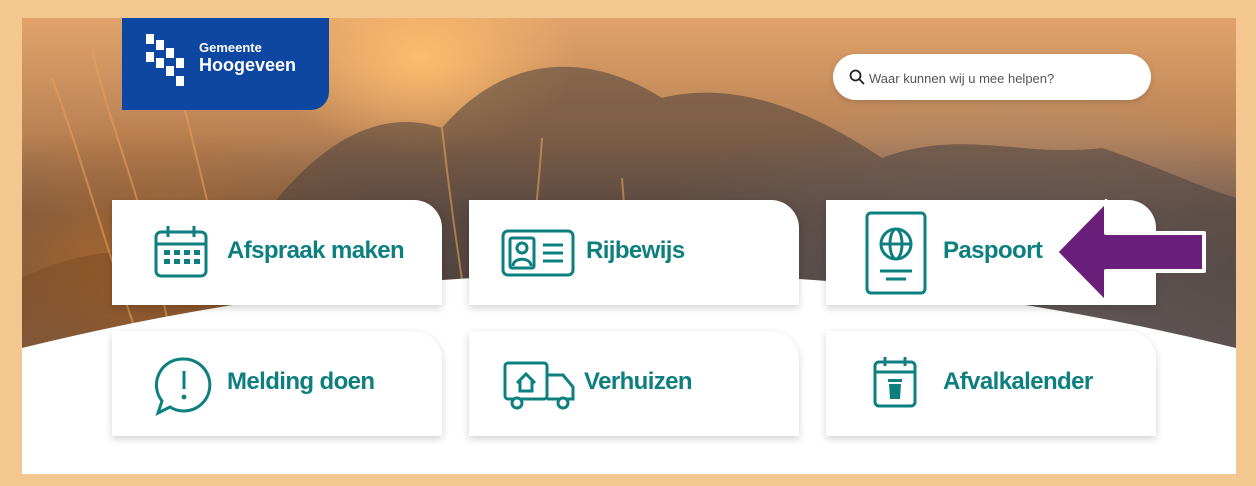 The height and width of the screenshot is (486, 1256). What do you see at coordinates (165, 60) in the screenshot?
I see `logo-mark-icon` at bounding box center [165, 60].